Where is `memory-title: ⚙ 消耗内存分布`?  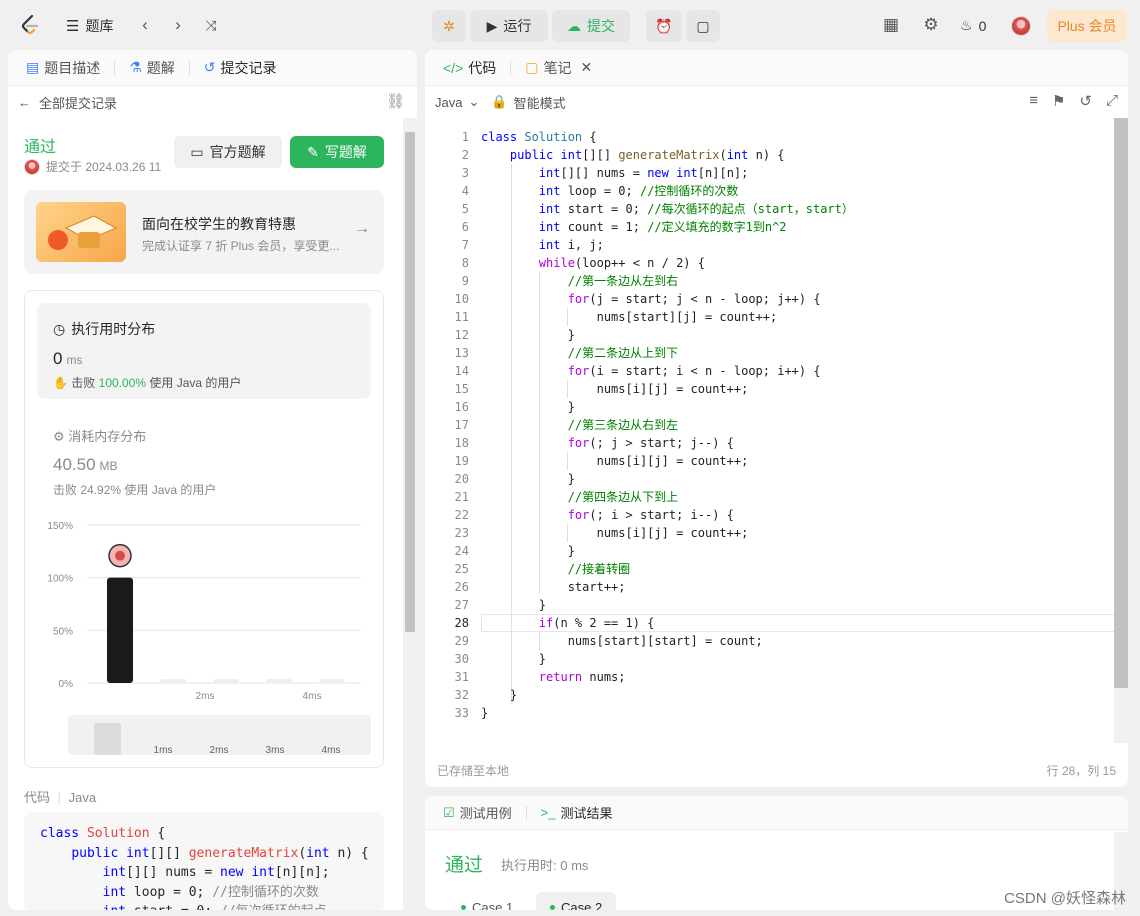
memory-title: ⚙ 消耗内存分布 is located at coordinates (99, 435).